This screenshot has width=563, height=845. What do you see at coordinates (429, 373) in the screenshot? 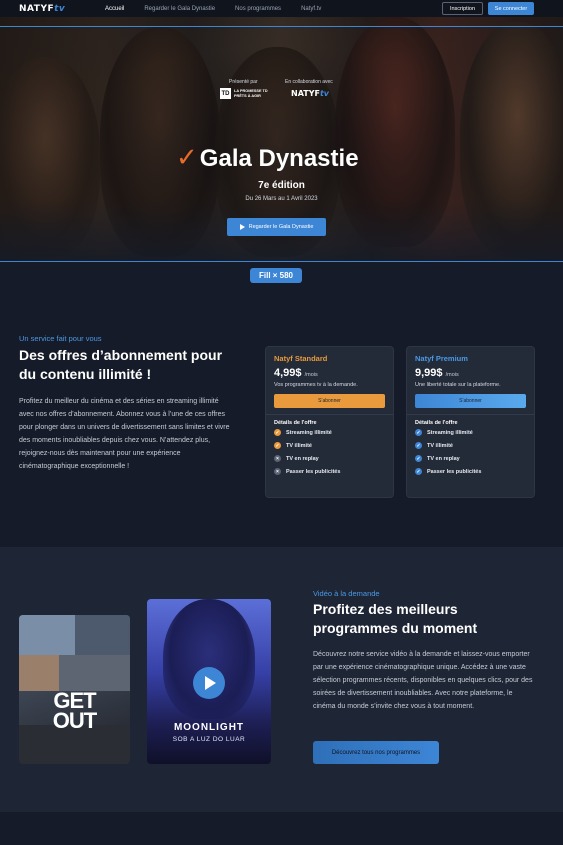
I see `plan-price-value: 9,99$` at bounding box center [429, 373].